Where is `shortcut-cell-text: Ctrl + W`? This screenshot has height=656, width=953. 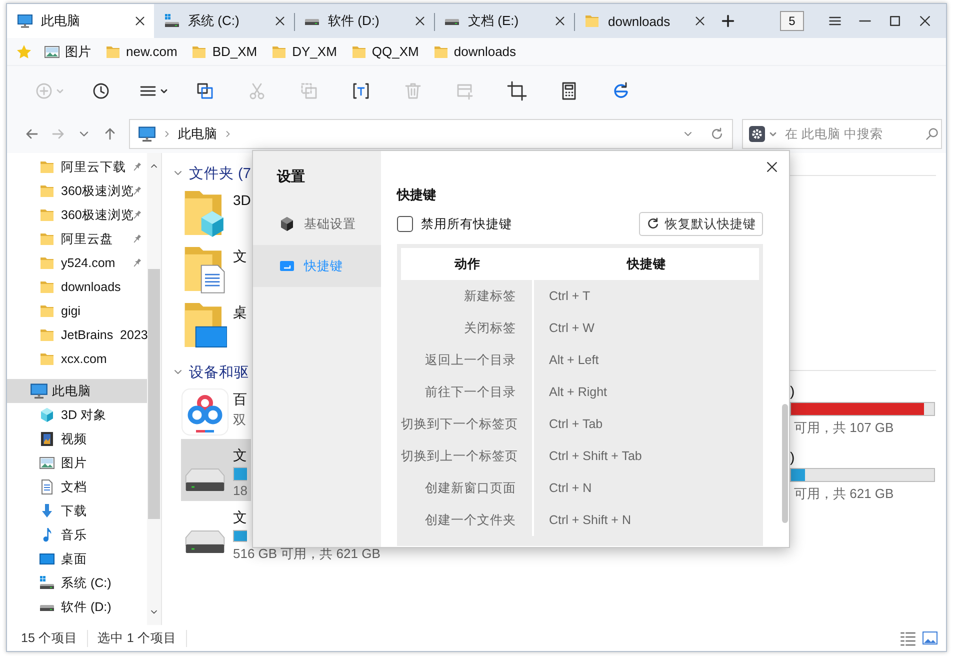 shortcut-cell-text: Ctrl + W is located at coordinates (572, 328).